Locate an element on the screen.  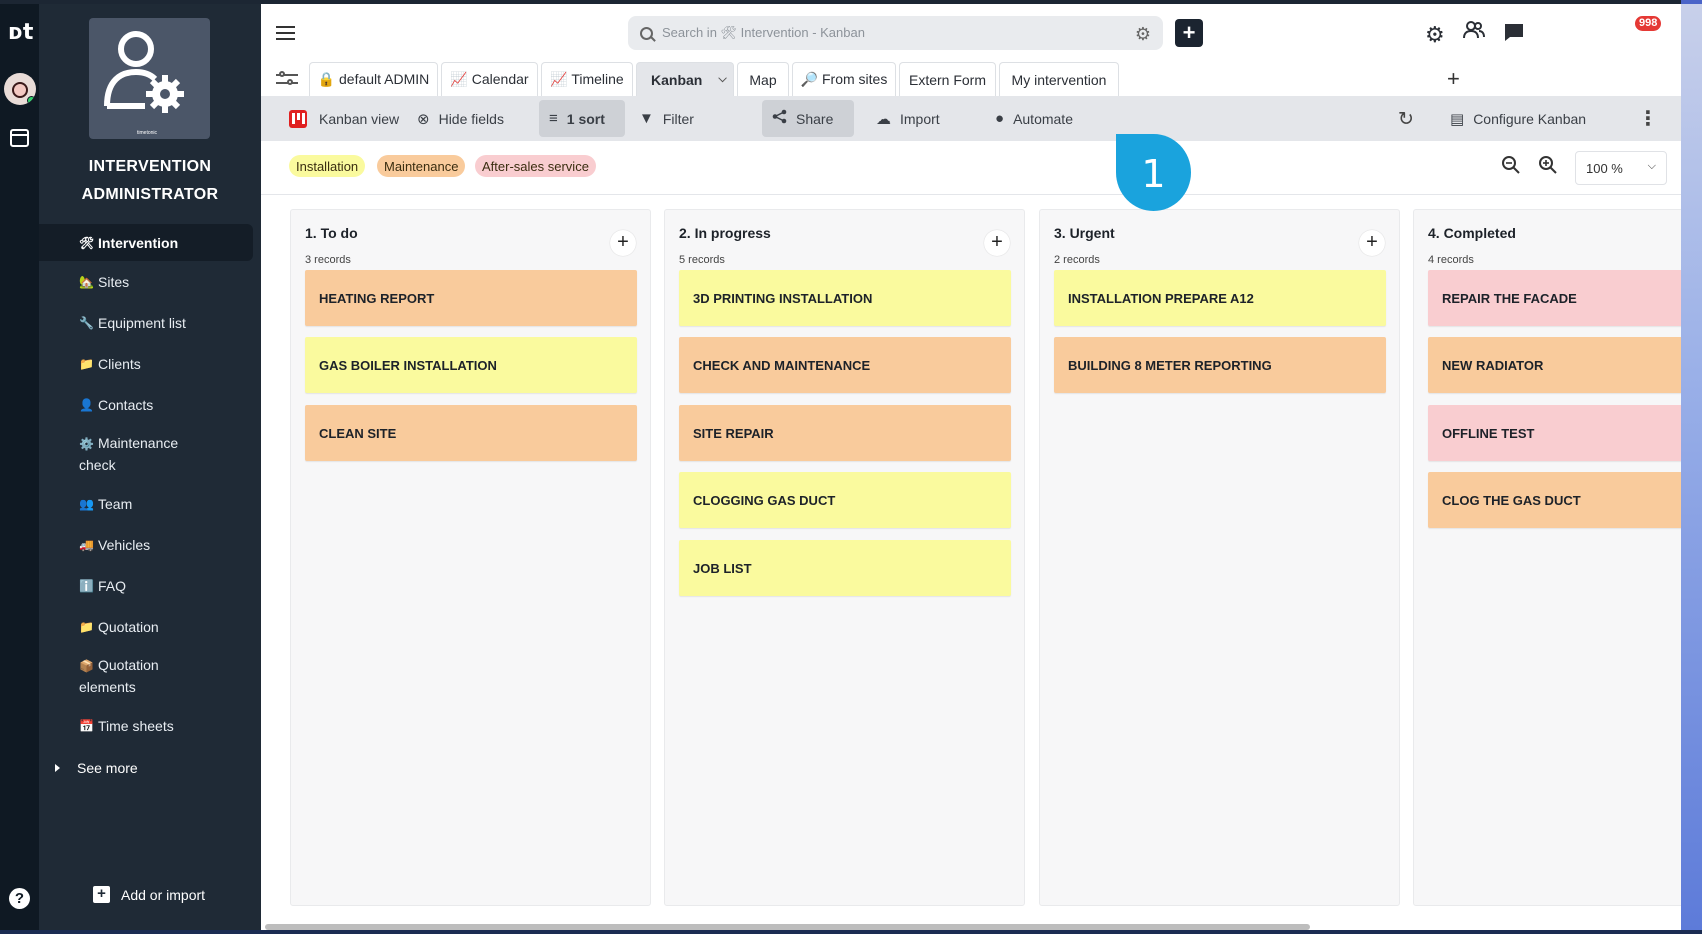
kanban-card: HEATING REPORT is located at coordinates (471, 298).